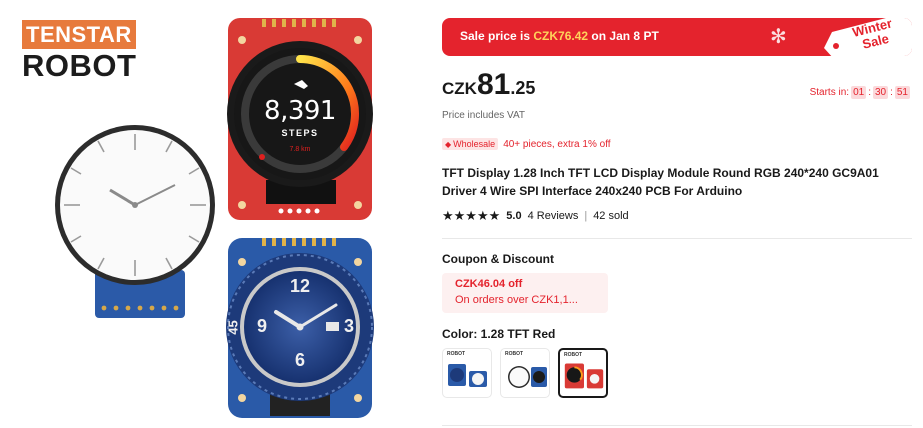 The image size is (923, 428). I want to click on price-integer: 81, so click(493, 84).